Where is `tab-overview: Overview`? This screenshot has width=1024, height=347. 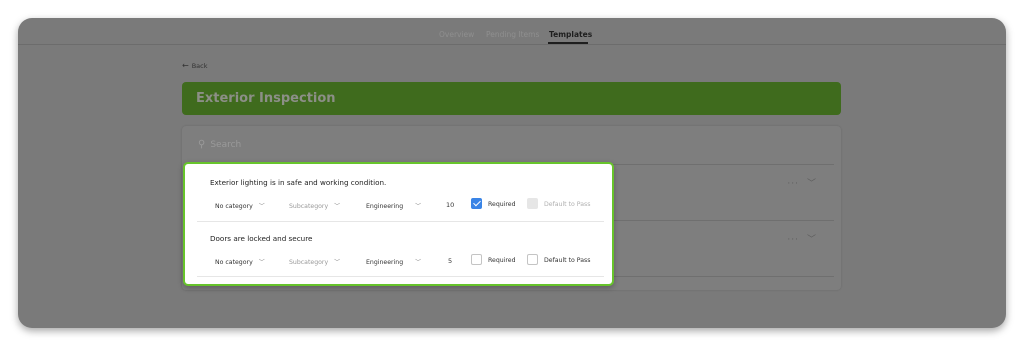 tab-overview: Overview is located at coordinates (456, 34).